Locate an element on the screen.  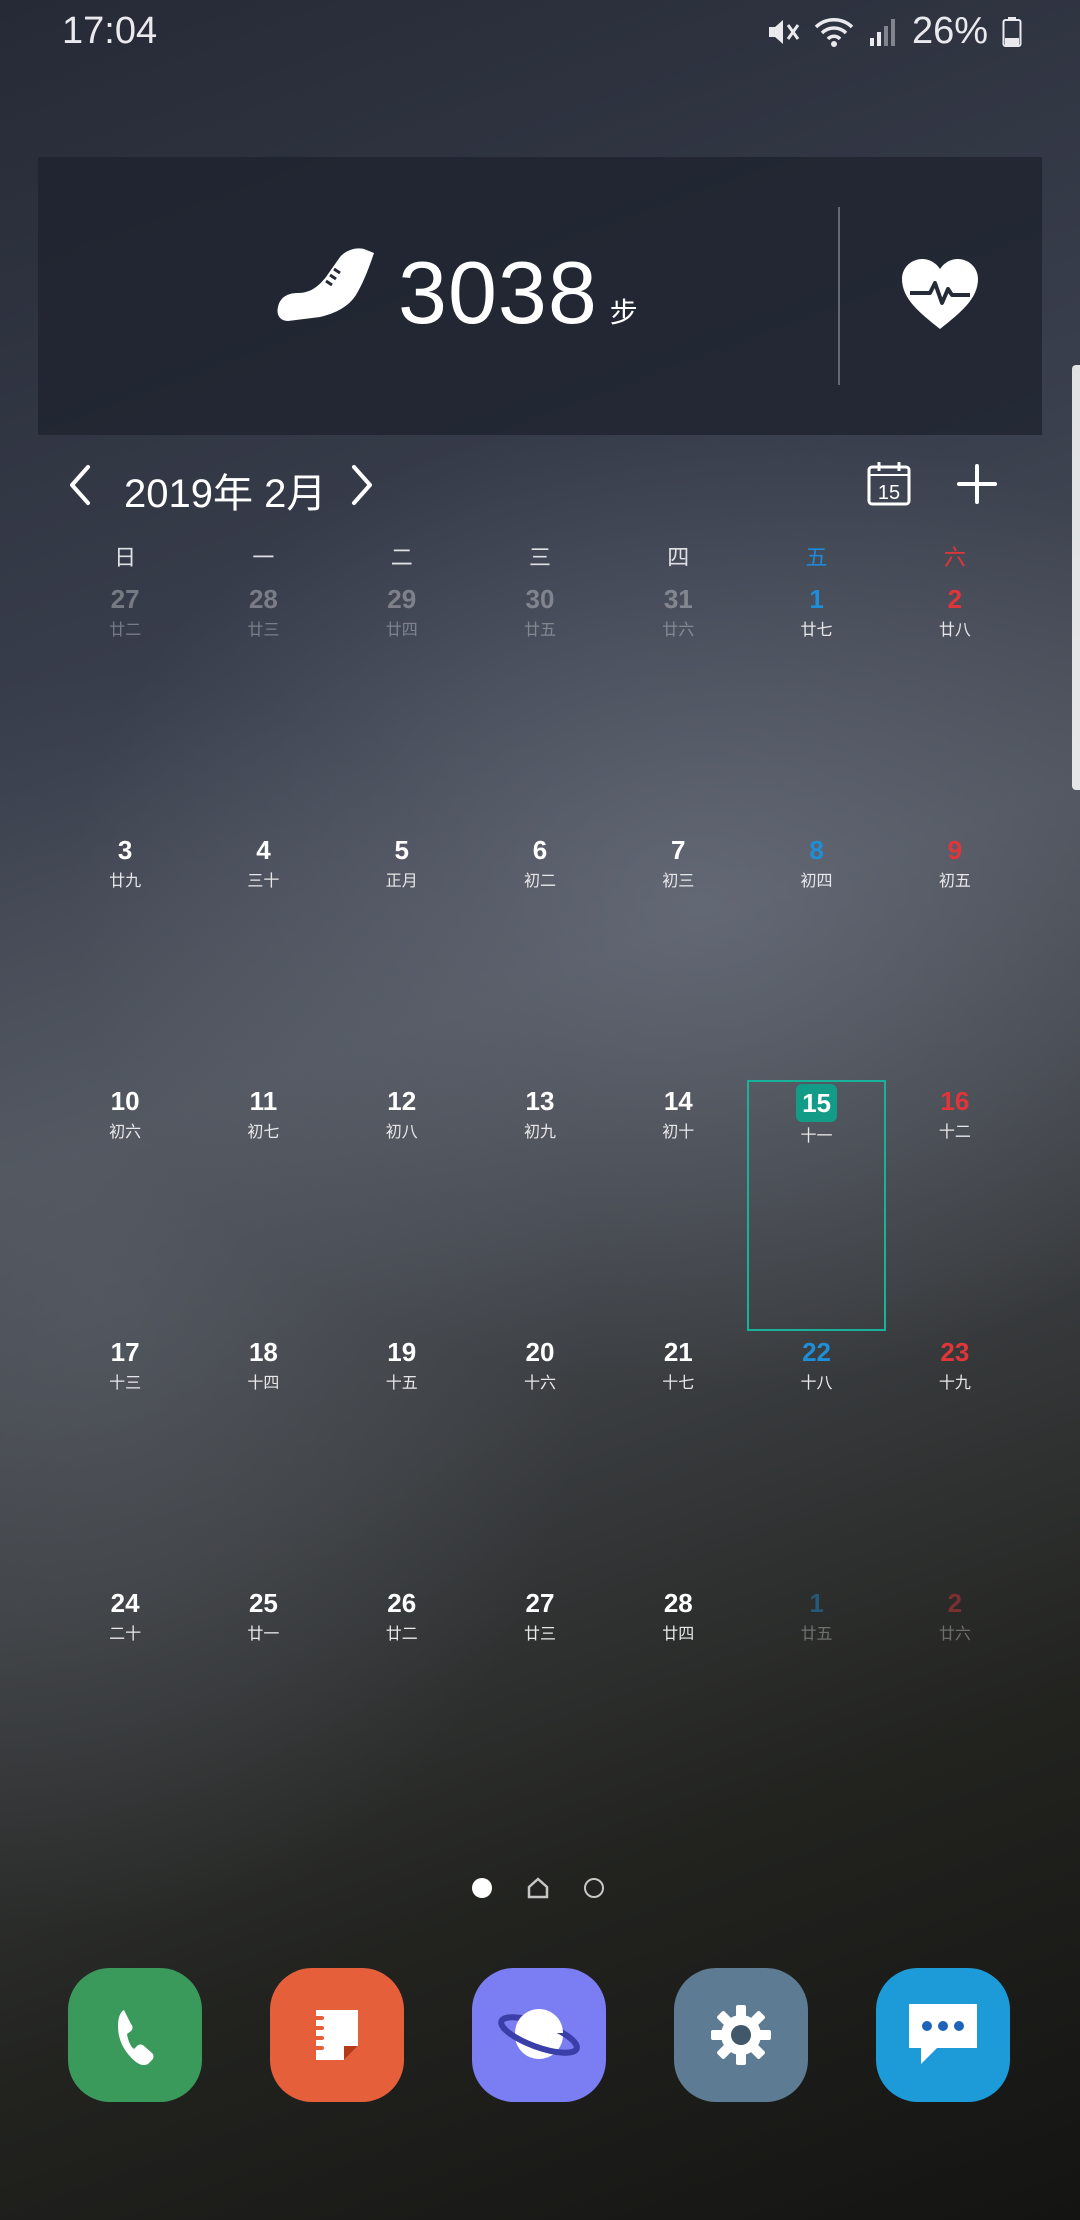
calendar-day: 29廿四 is located at coordinates (402, 703).